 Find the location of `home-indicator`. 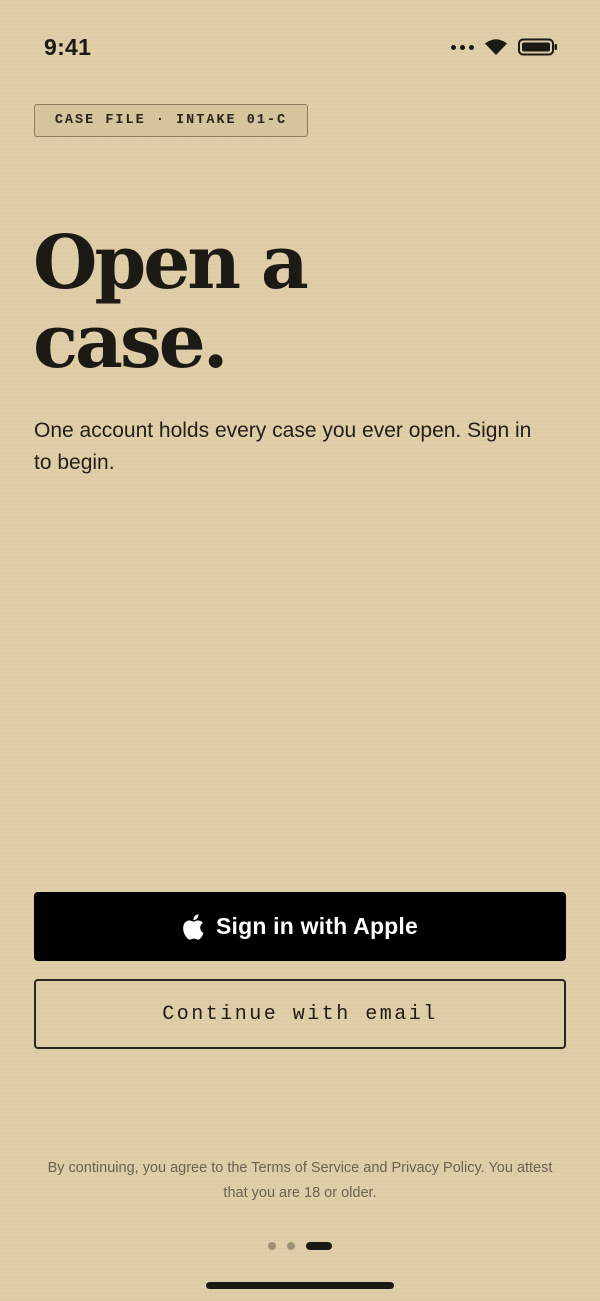

home-indicator is located at coordinates (300, 1285).